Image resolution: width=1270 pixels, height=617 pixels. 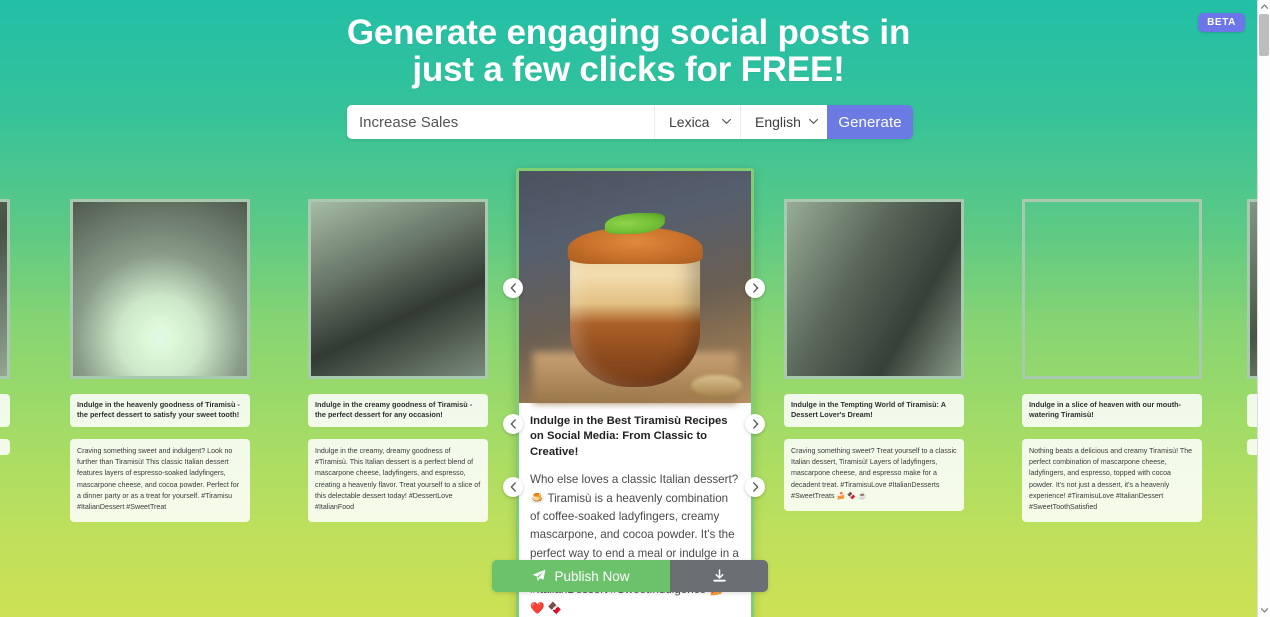 I want to click on title-next-arrow, so click(x=755, y=424).